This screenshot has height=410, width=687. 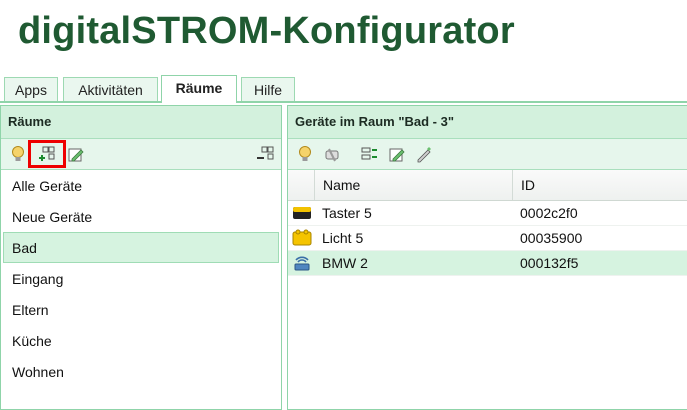 I want to click on app-title: digitalSTROM-Konfigurator, so click(x=266, y=31).